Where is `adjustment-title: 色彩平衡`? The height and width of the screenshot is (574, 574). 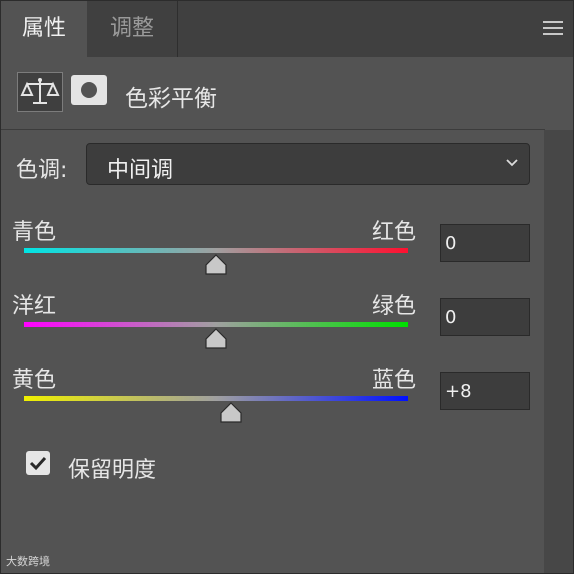
adjustment-title: 色彩平衡 is located at coordinates (171, 99).